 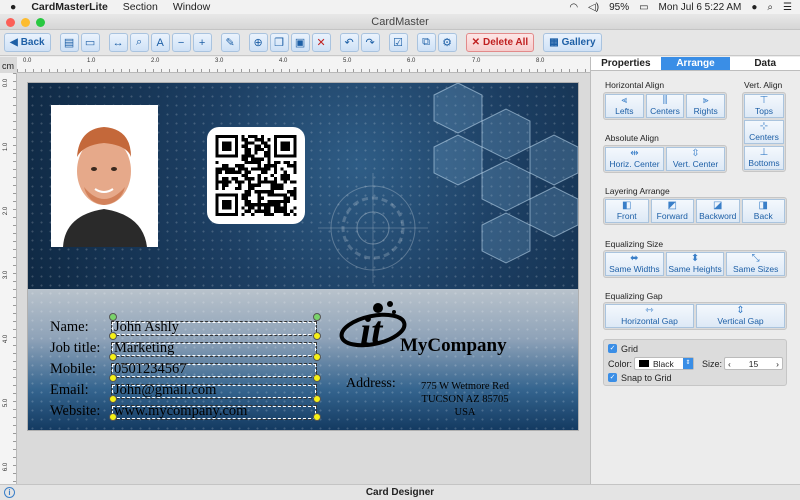 What do you see at coordinates (573, 7) in the screenshot?
I see `wifi-icon: ◠` at bounding box center [573, 7].